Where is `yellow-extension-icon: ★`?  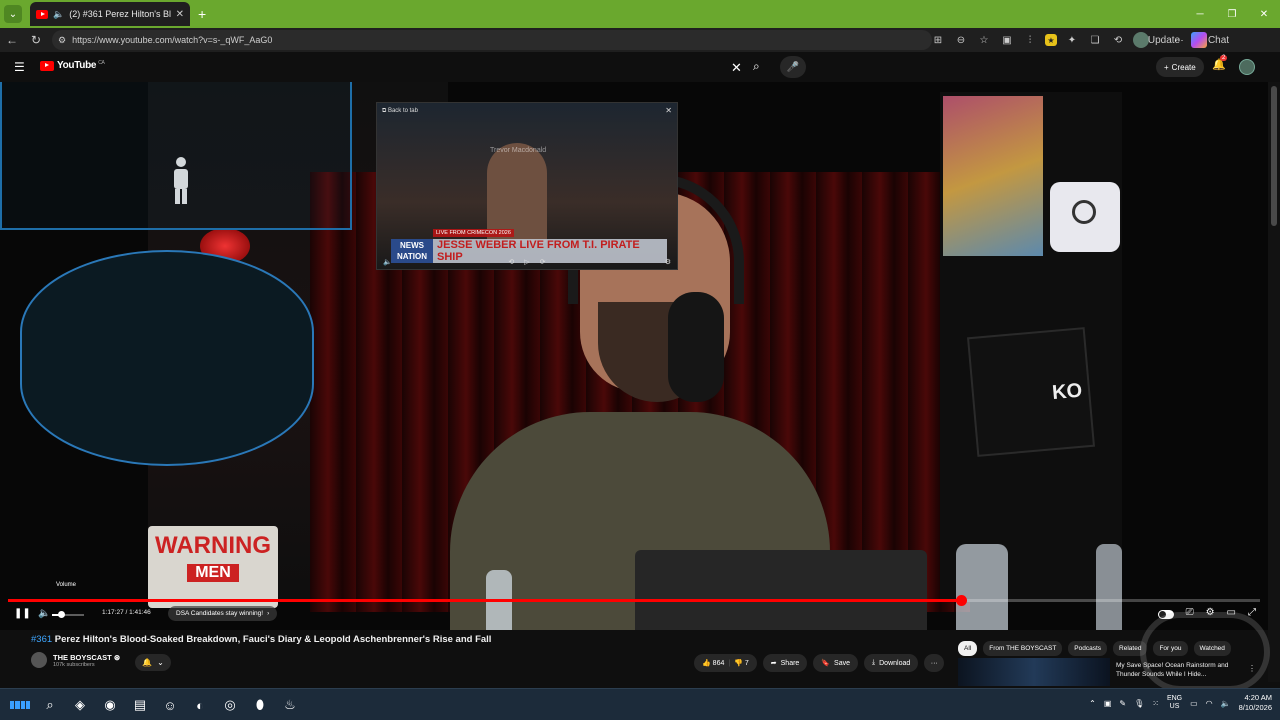
yellow-extension-icon: ★ is located at coordinates (1051, 40).